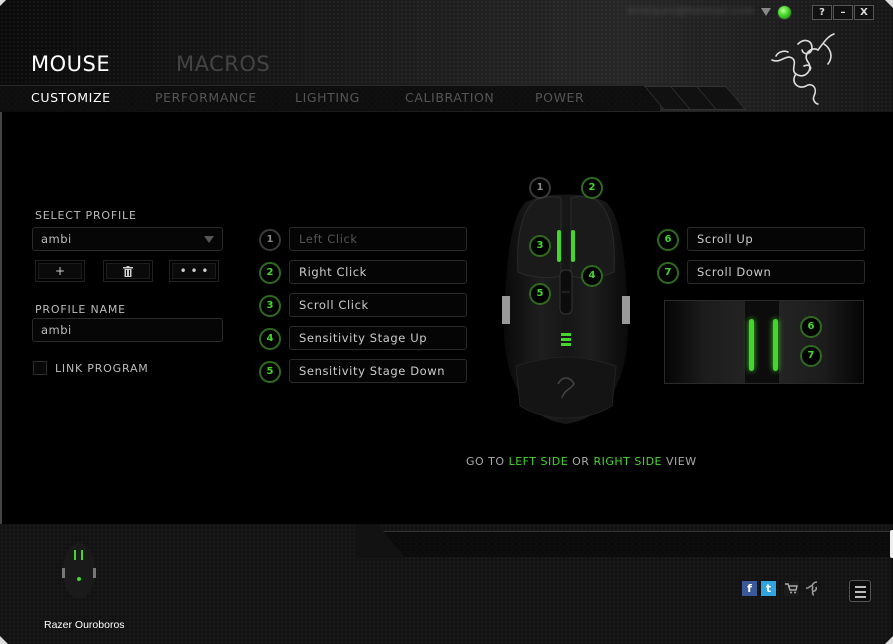 The image size is (893, 644). What do you see at coordinates (270, 306) in the screenshot?
I see `button-number-badge: 3` at bounding box center [270, 306].